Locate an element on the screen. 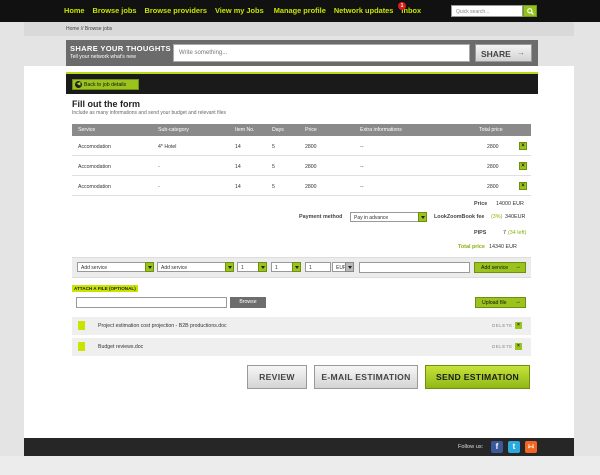  browse-button: Browse is located at coordinates (248, 302).